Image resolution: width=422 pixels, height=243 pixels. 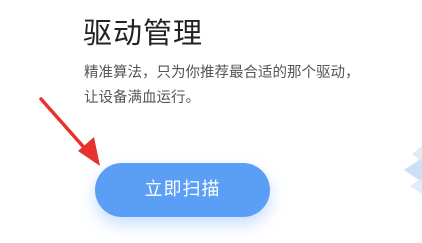 I want to click on stacked-chevron-decoration-icon, so click(x=413, y=170).